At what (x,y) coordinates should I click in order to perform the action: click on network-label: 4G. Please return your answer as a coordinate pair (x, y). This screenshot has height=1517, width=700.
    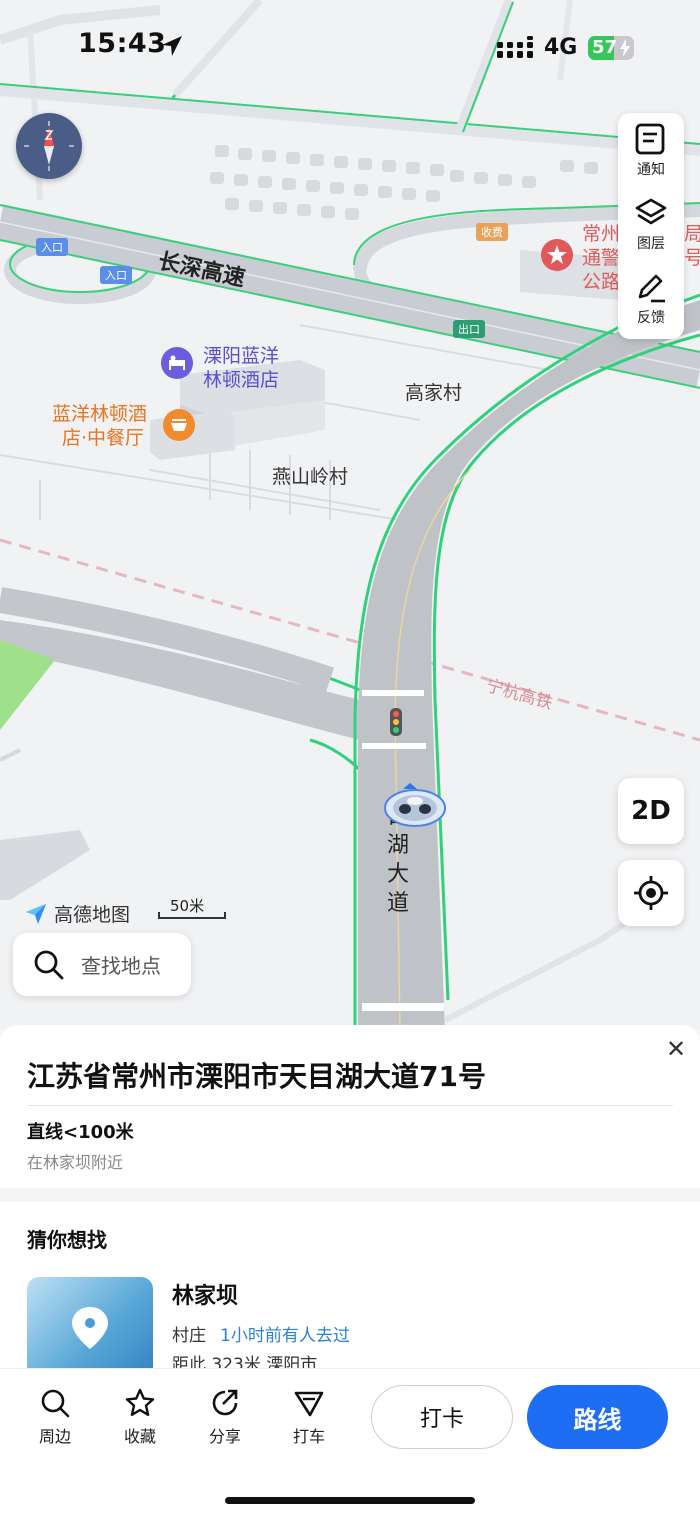
    Looking at the image, I should click on (561, 47).